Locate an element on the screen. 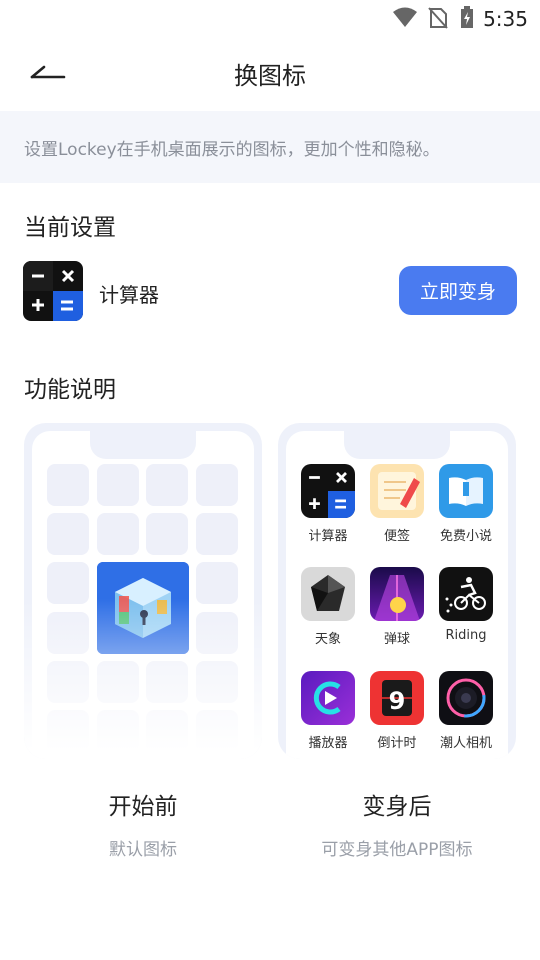  current-setting-title: 当前设置 is located at coordinates (70, 228).